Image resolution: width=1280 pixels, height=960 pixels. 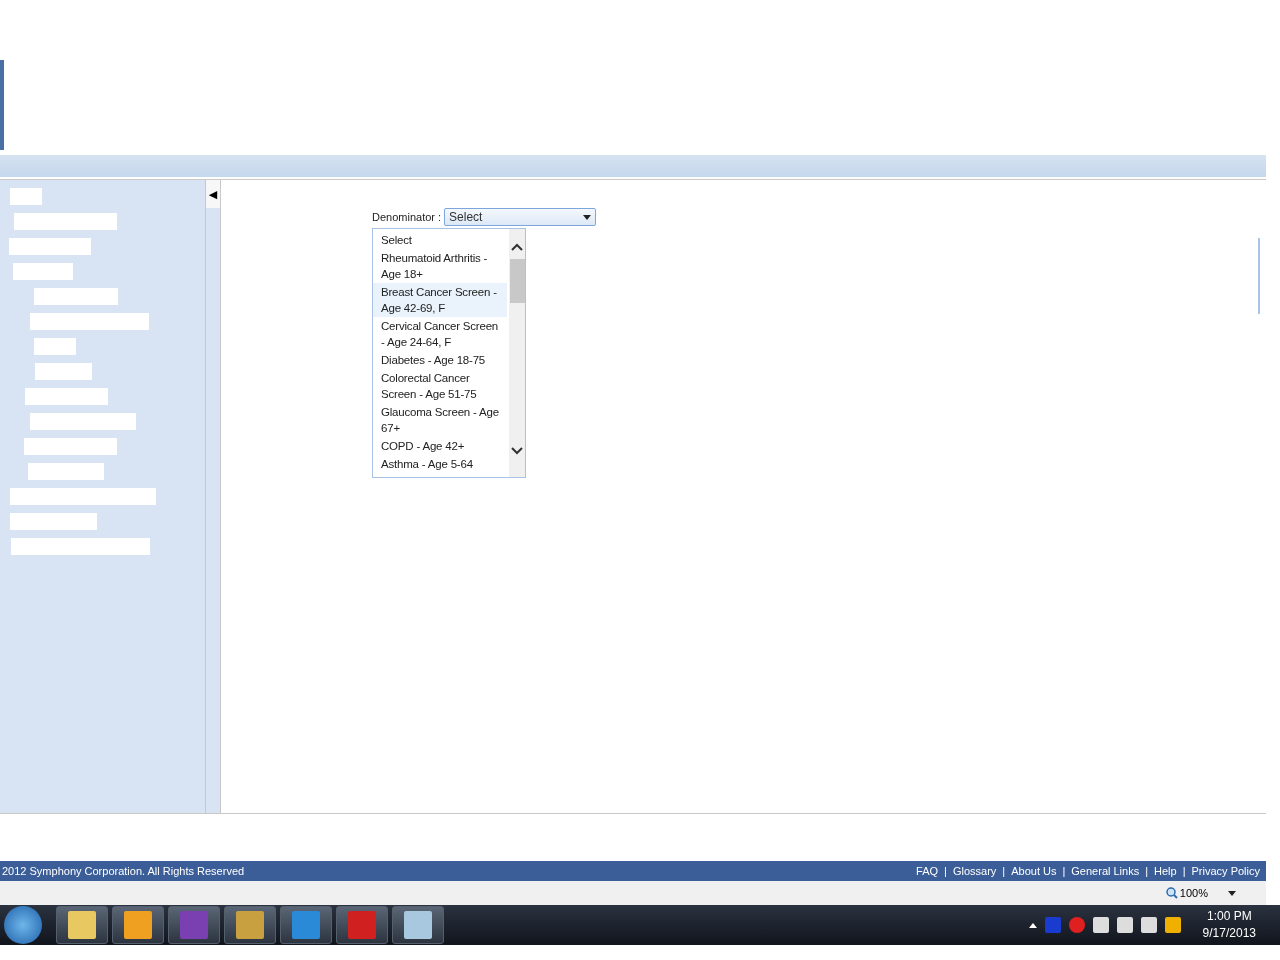 What do you see at coordinates (213, 194) in the screenshot?
I see `collapse-button: ◀` at bounding box center [213, 194].